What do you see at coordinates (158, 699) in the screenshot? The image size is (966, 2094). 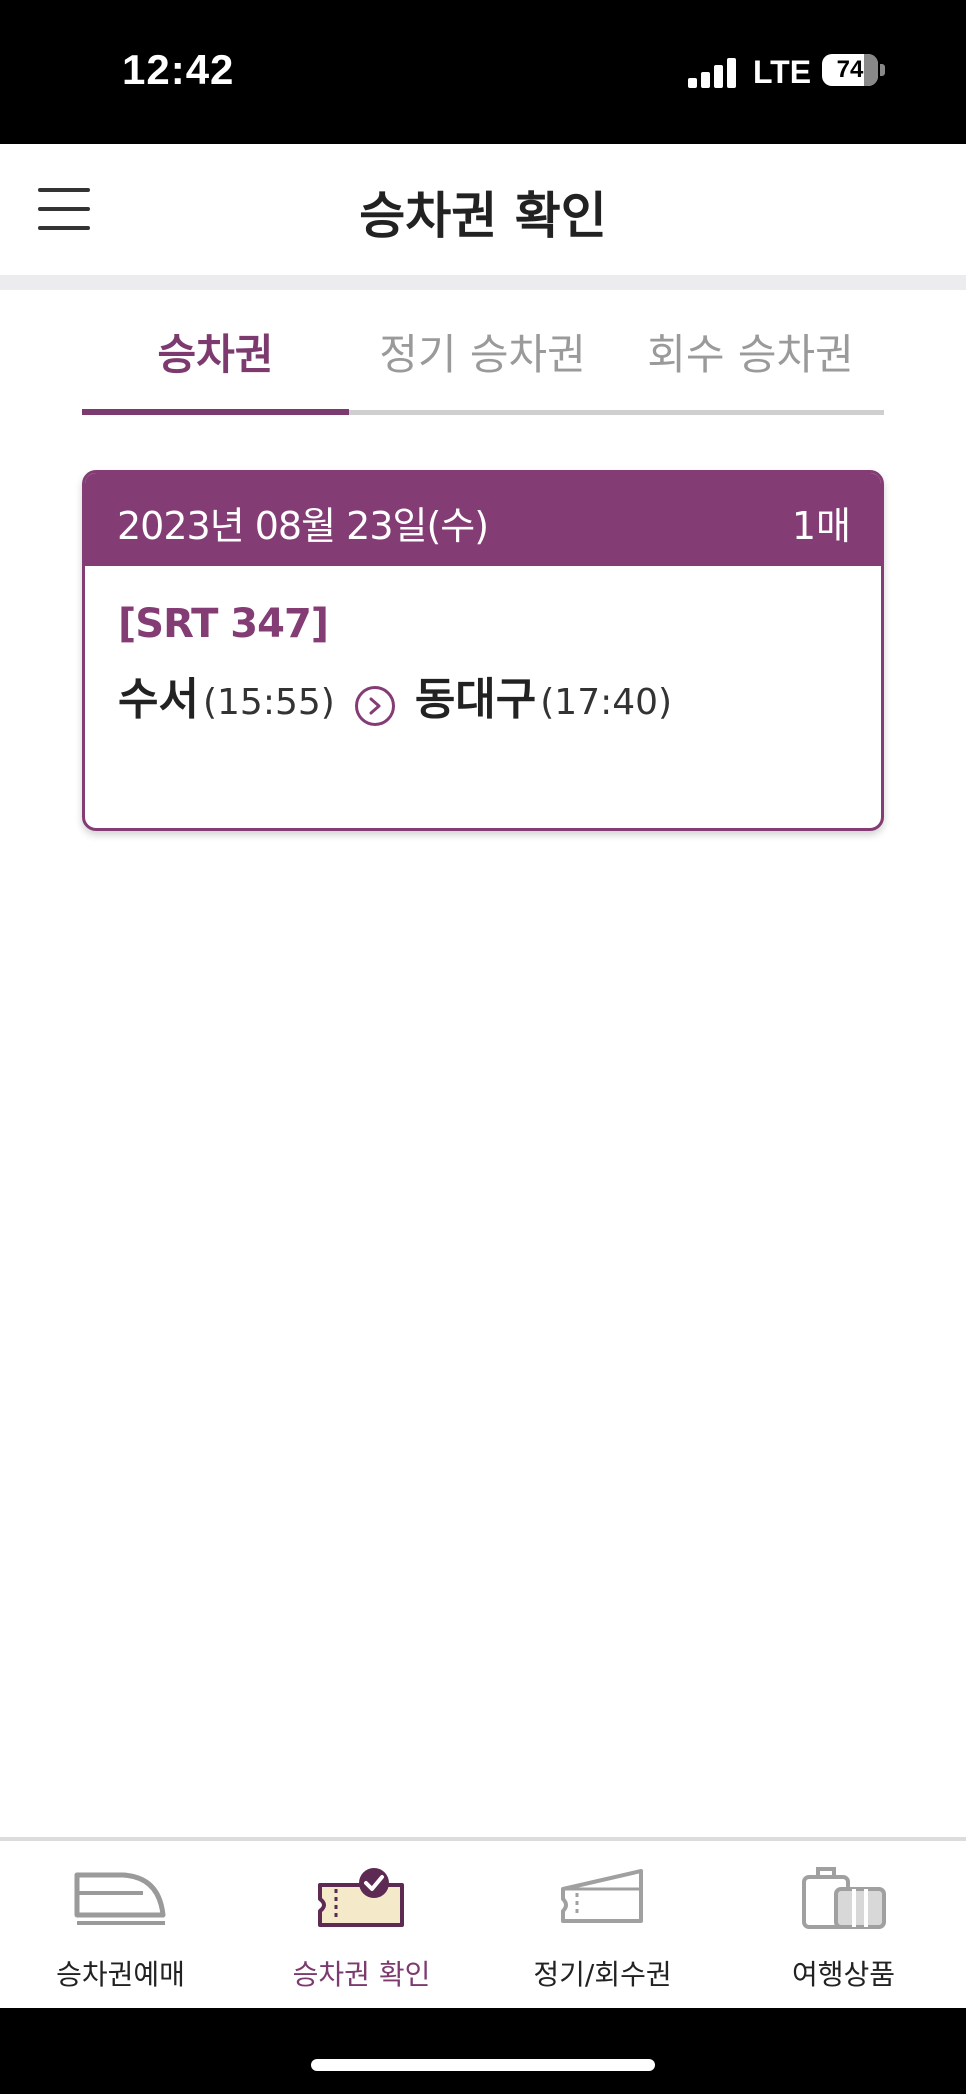 I see `departure-station: 수서` at bounding box center [158, 699].